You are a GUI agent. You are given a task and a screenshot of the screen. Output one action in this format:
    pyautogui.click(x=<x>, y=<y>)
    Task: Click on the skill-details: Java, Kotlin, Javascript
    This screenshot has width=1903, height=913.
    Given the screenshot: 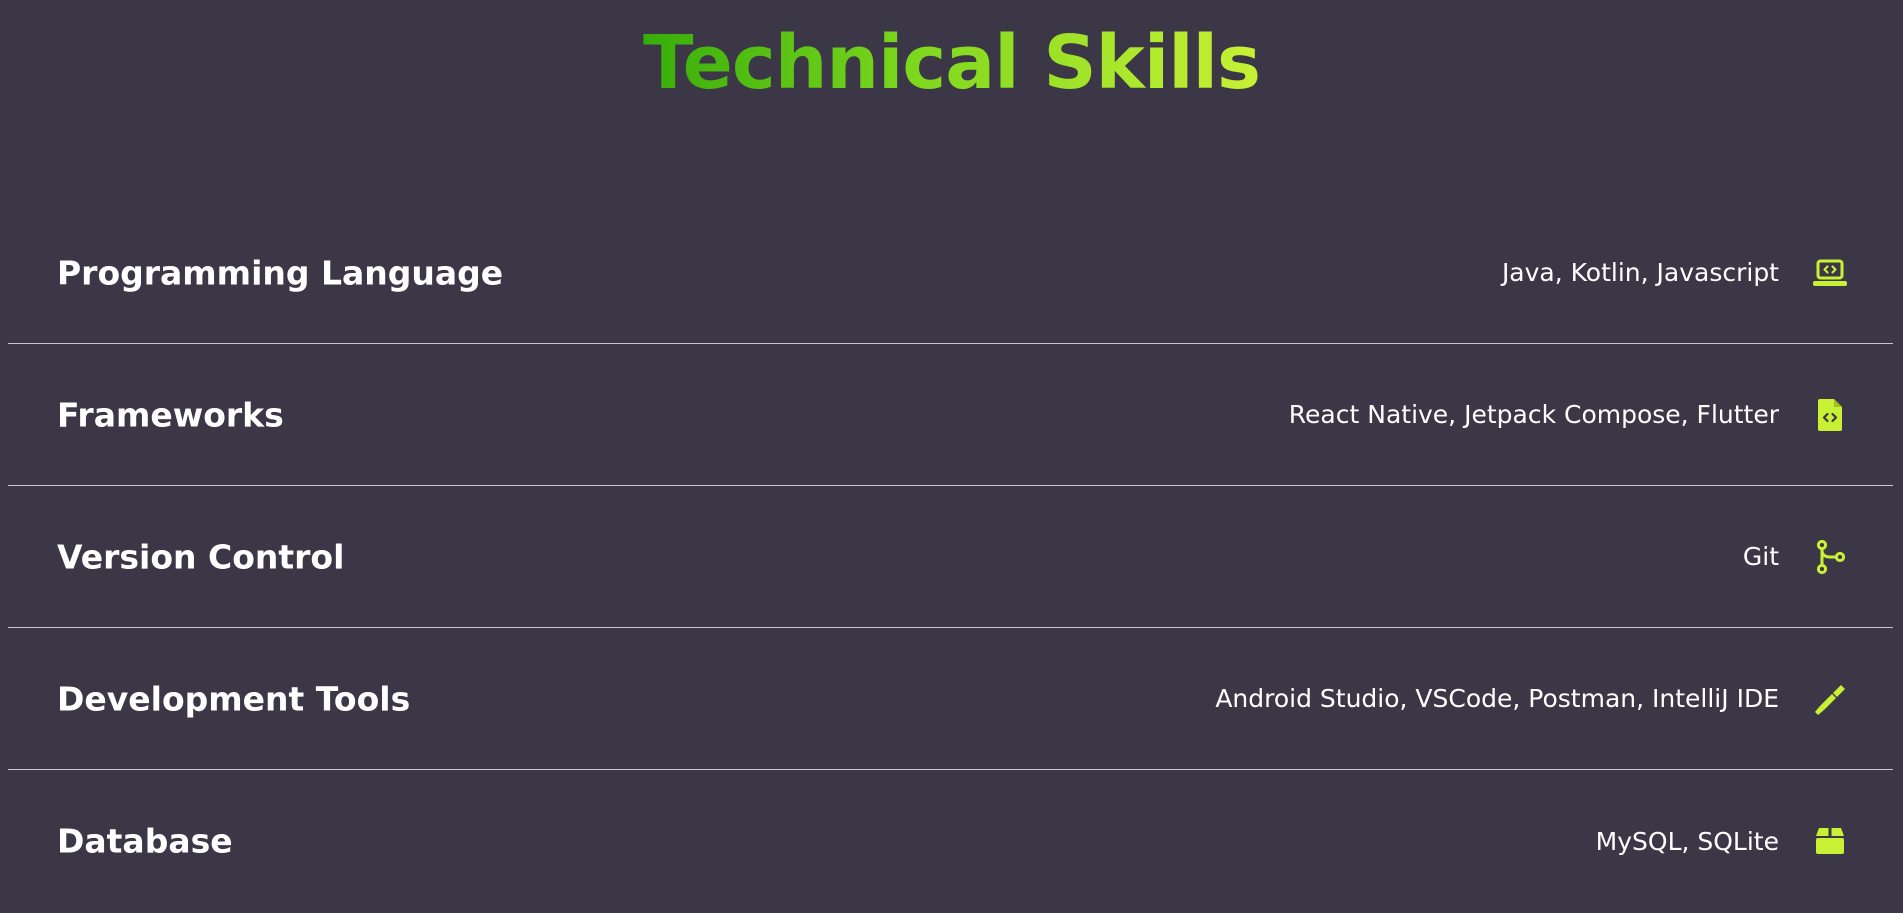 What is the action you would take?
    pyautogui.click(x=1675, y=273)
    